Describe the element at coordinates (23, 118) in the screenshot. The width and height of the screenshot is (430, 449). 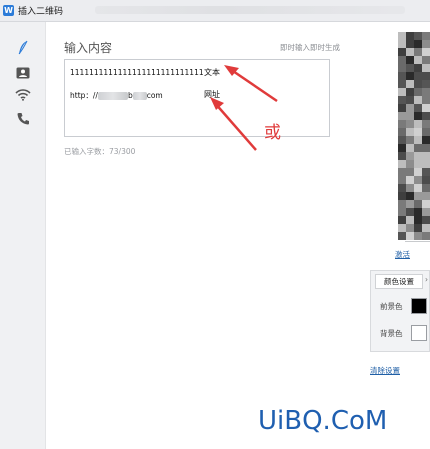
I see `phone-icon` at that location.